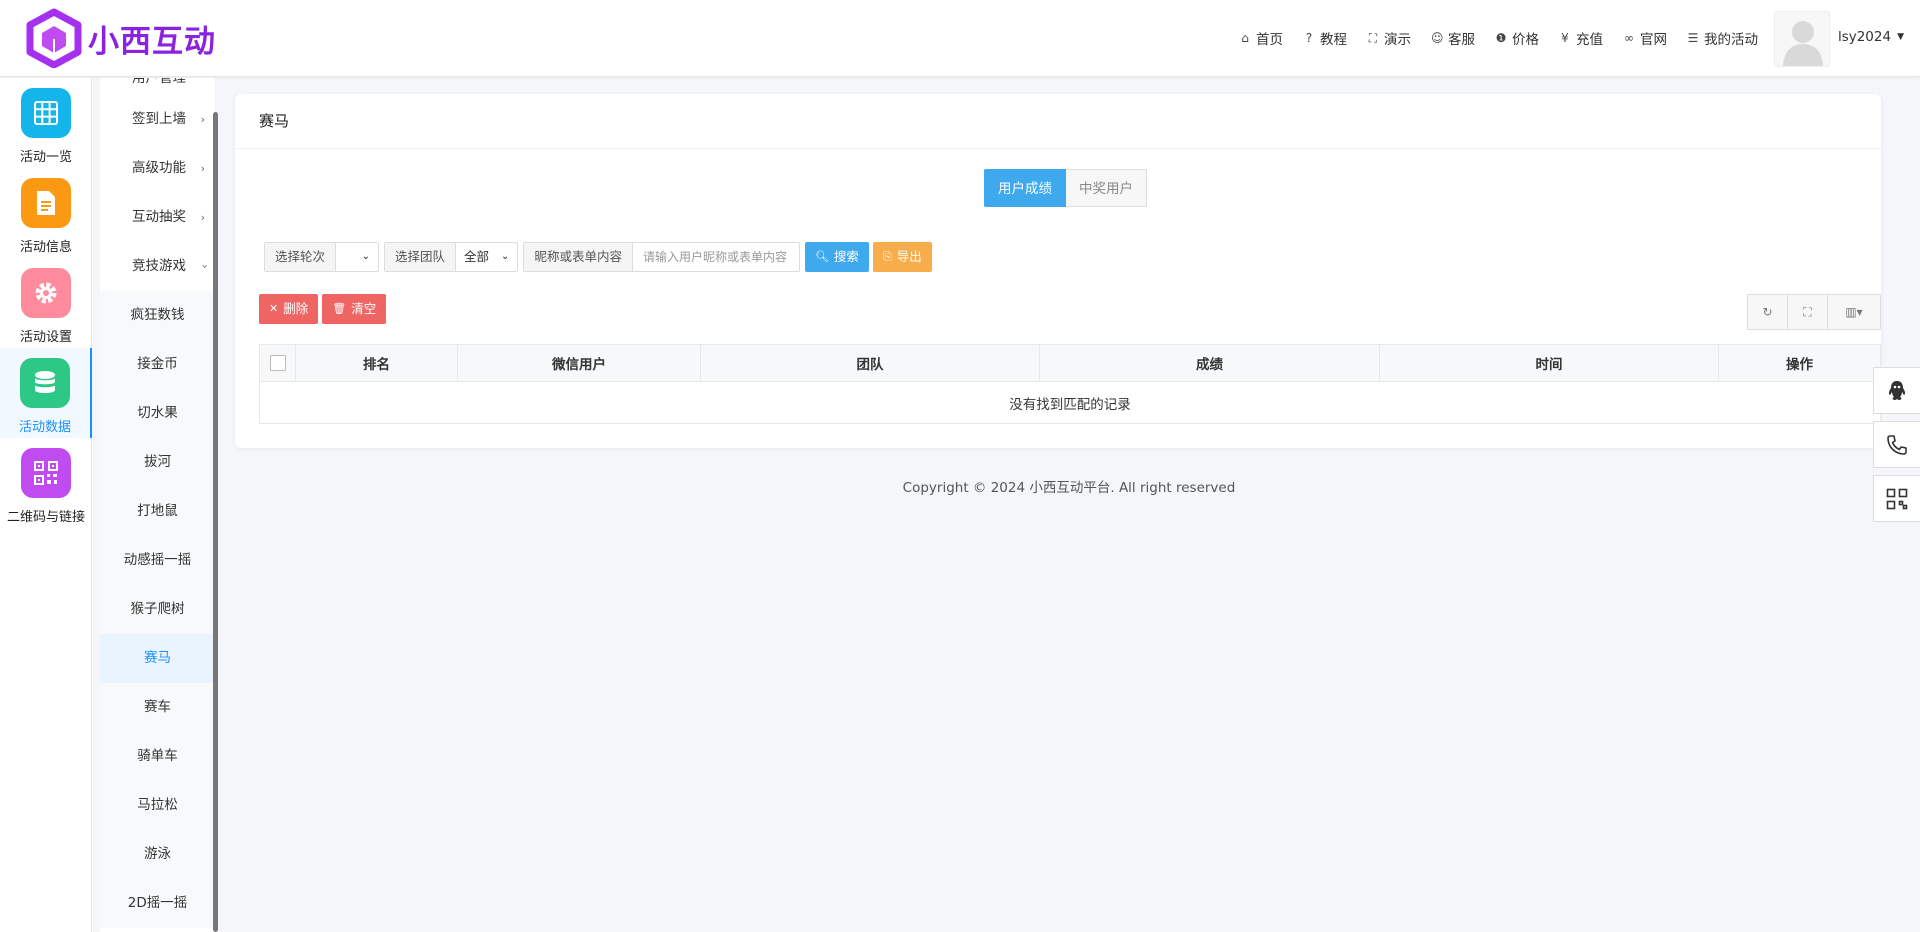 Image resolution: width=1920 pixels, height=932 pixels. I want to click on nav-label: 客服, so click(1461, 40).